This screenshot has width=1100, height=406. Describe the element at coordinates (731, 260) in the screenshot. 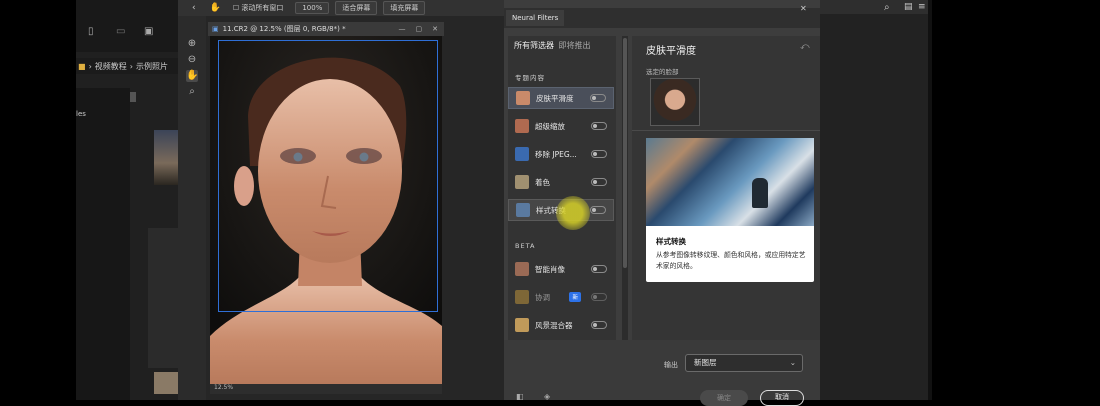

I see `card-description: 从参考图像转移纹理、颜色和风格，或应用特定艺术家的风格。` at that location.